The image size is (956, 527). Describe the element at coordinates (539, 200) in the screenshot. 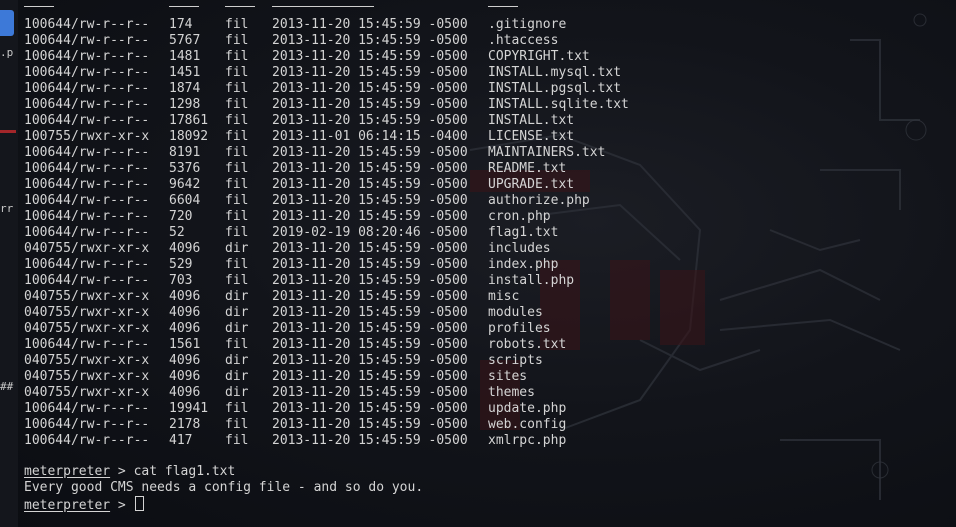

I see `name-cell: authorize.php` at that location.